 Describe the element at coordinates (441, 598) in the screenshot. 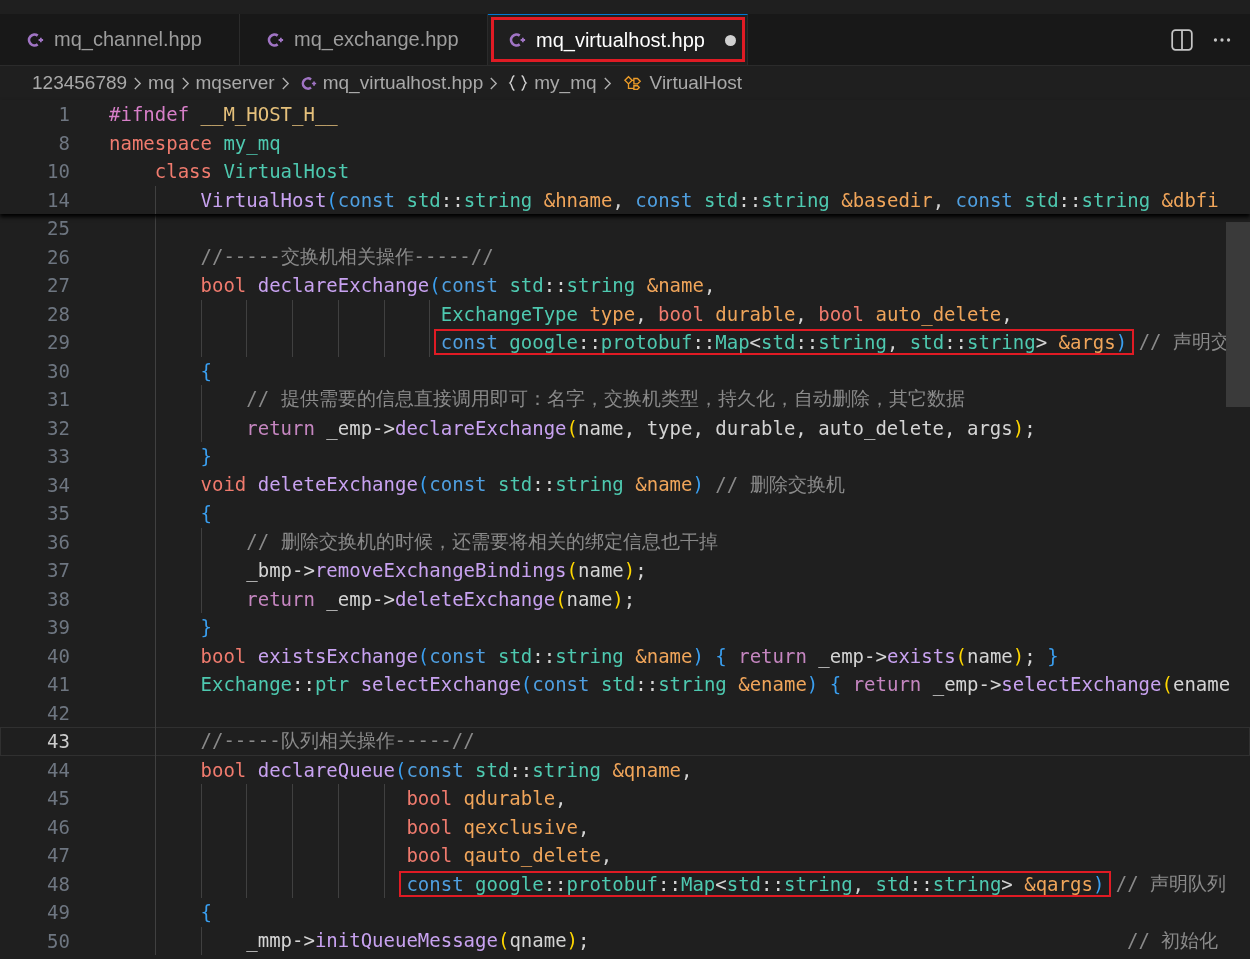

I see `code-text: return _emp->deleteExchange(name);` at that location.